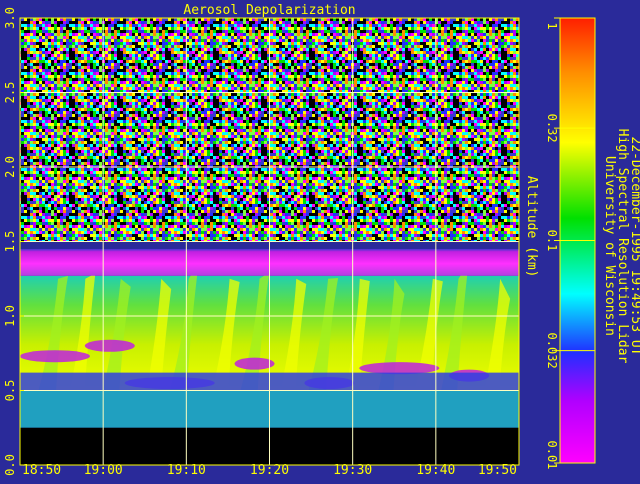  I want to click on x-tick-label: 19:10, so click(186, 470).